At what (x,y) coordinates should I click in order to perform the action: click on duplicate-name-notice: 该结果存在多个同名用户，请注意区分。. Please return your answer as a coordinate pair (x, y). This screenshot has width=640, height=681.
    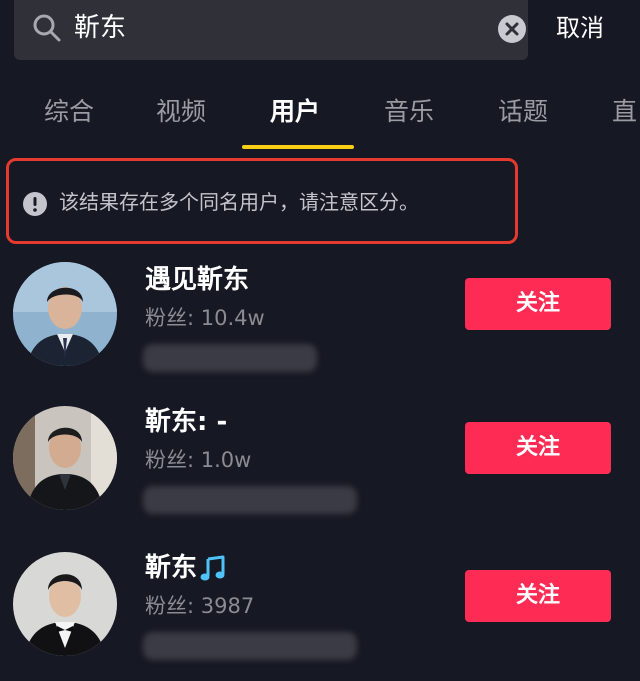
    Looking at the image, I should click on (262, 201).